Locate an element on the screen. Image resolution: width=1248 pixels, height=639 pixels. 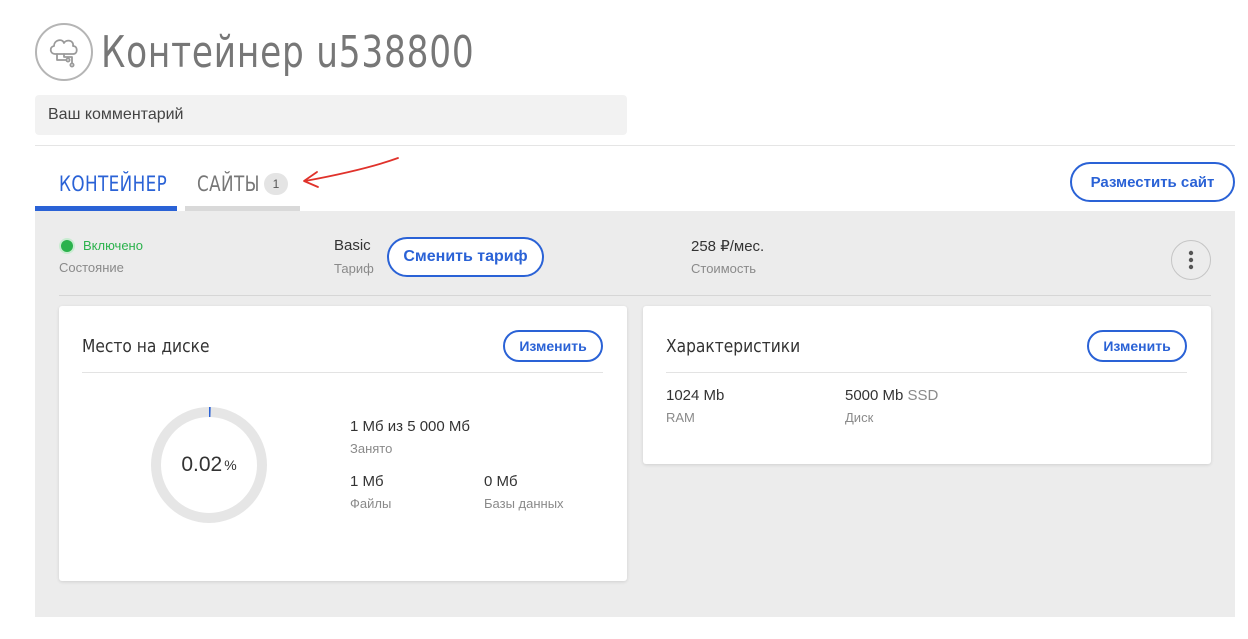
sites-count-badge: 1 is located at coordinates (276, 184).